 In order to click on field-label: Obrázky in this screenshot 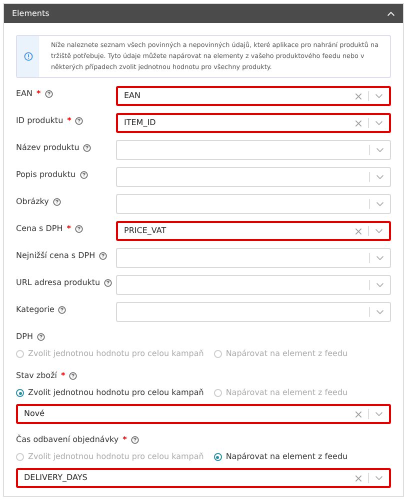, I will do `click(32, 202)`.